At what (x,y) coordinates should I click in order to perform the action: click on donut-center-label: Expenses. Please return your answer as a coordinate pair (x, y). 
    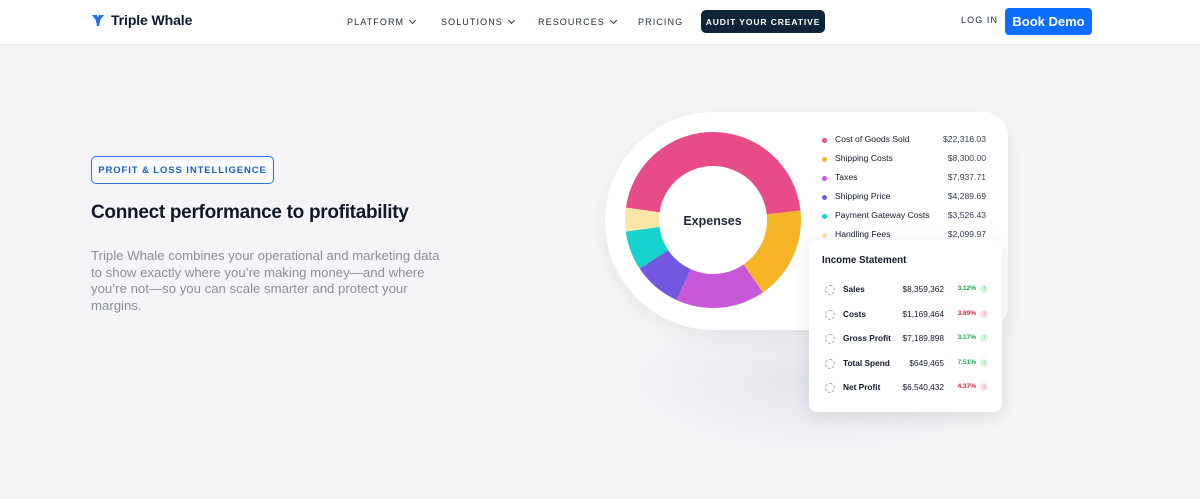
    Looking at the image, I should click on (712, 221).